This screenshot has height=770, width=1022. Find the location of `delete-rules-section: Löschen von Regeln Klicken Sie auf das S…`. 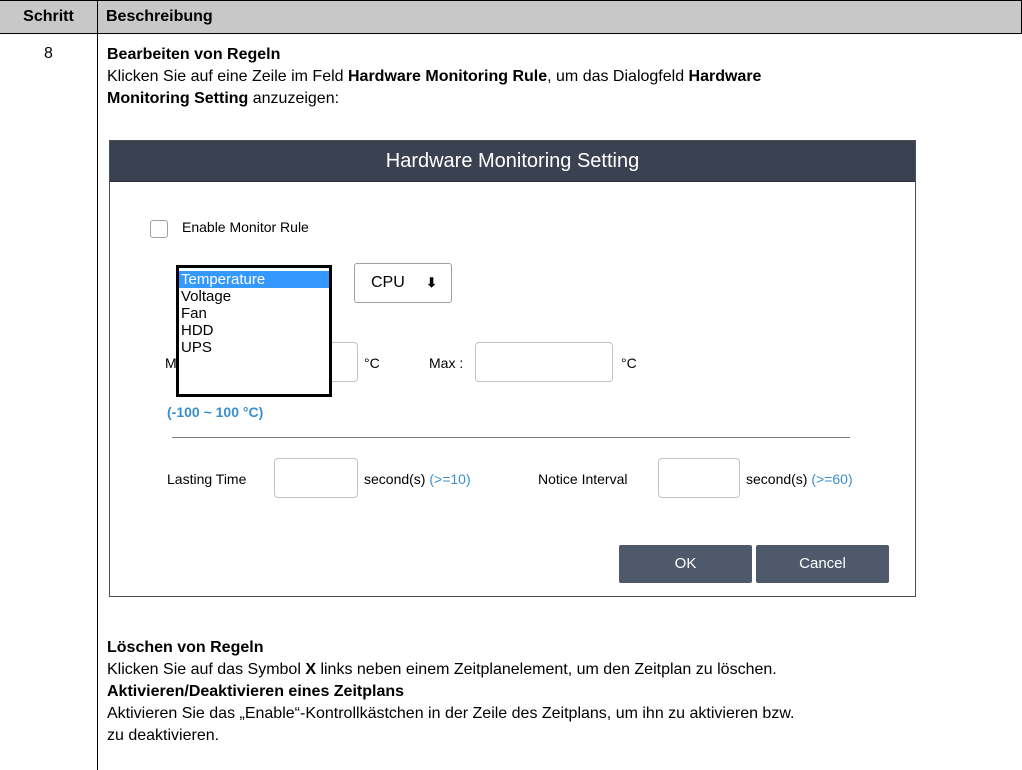

delete-rules-section: Löschen von Regeln Klicken Sie auf das S… is located at coordinates (559, 692).